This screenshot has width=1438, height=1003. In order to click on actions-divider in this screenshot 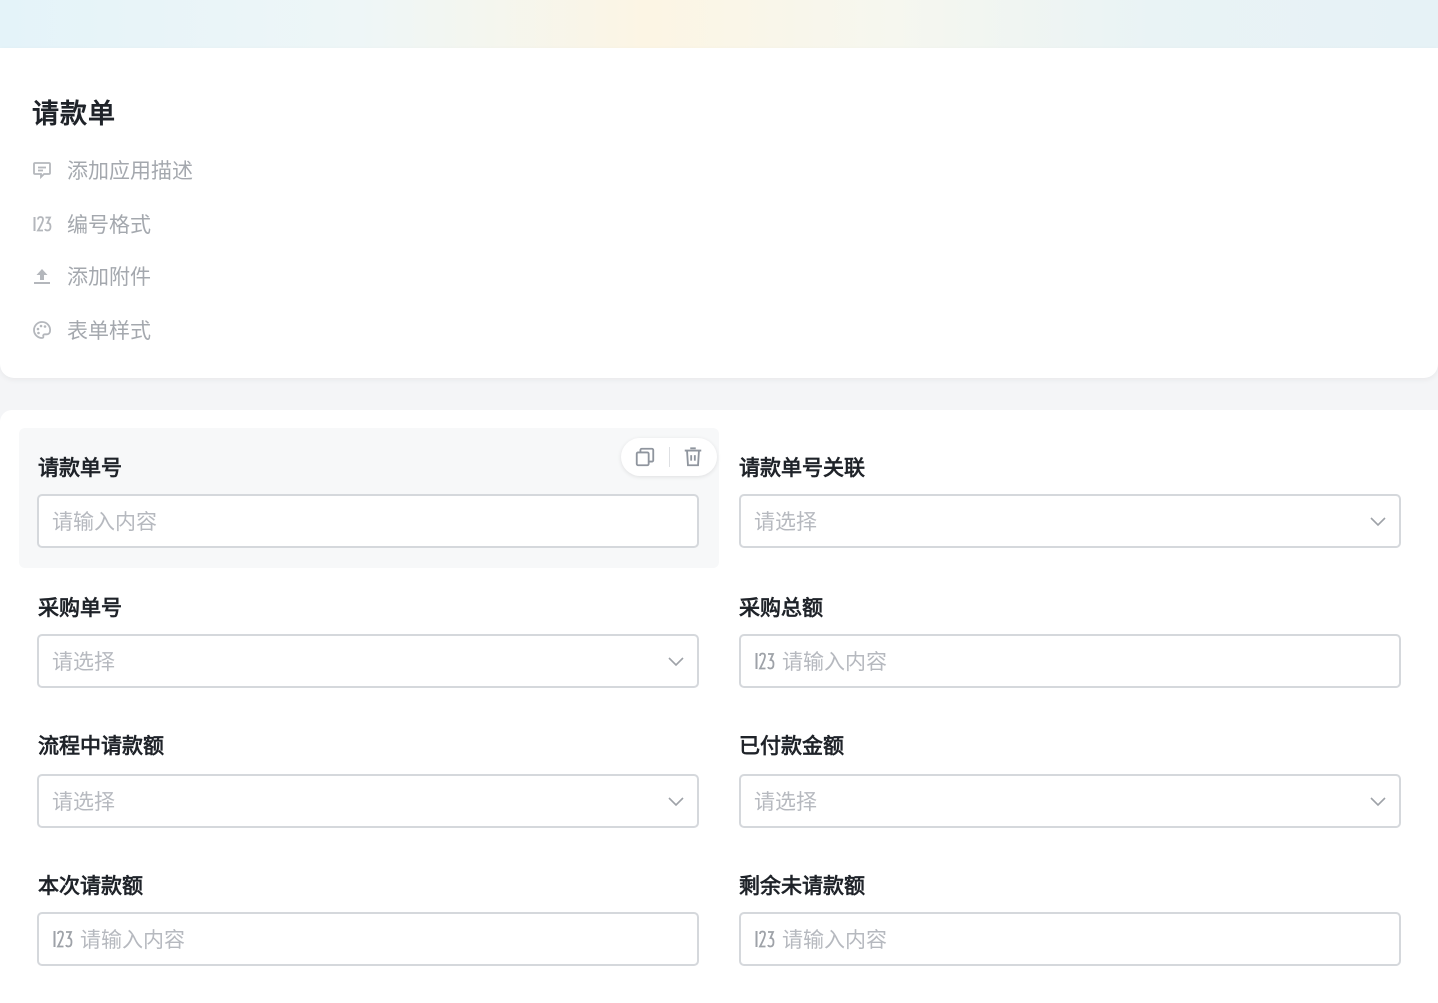, I will do `click(669, 457)`.